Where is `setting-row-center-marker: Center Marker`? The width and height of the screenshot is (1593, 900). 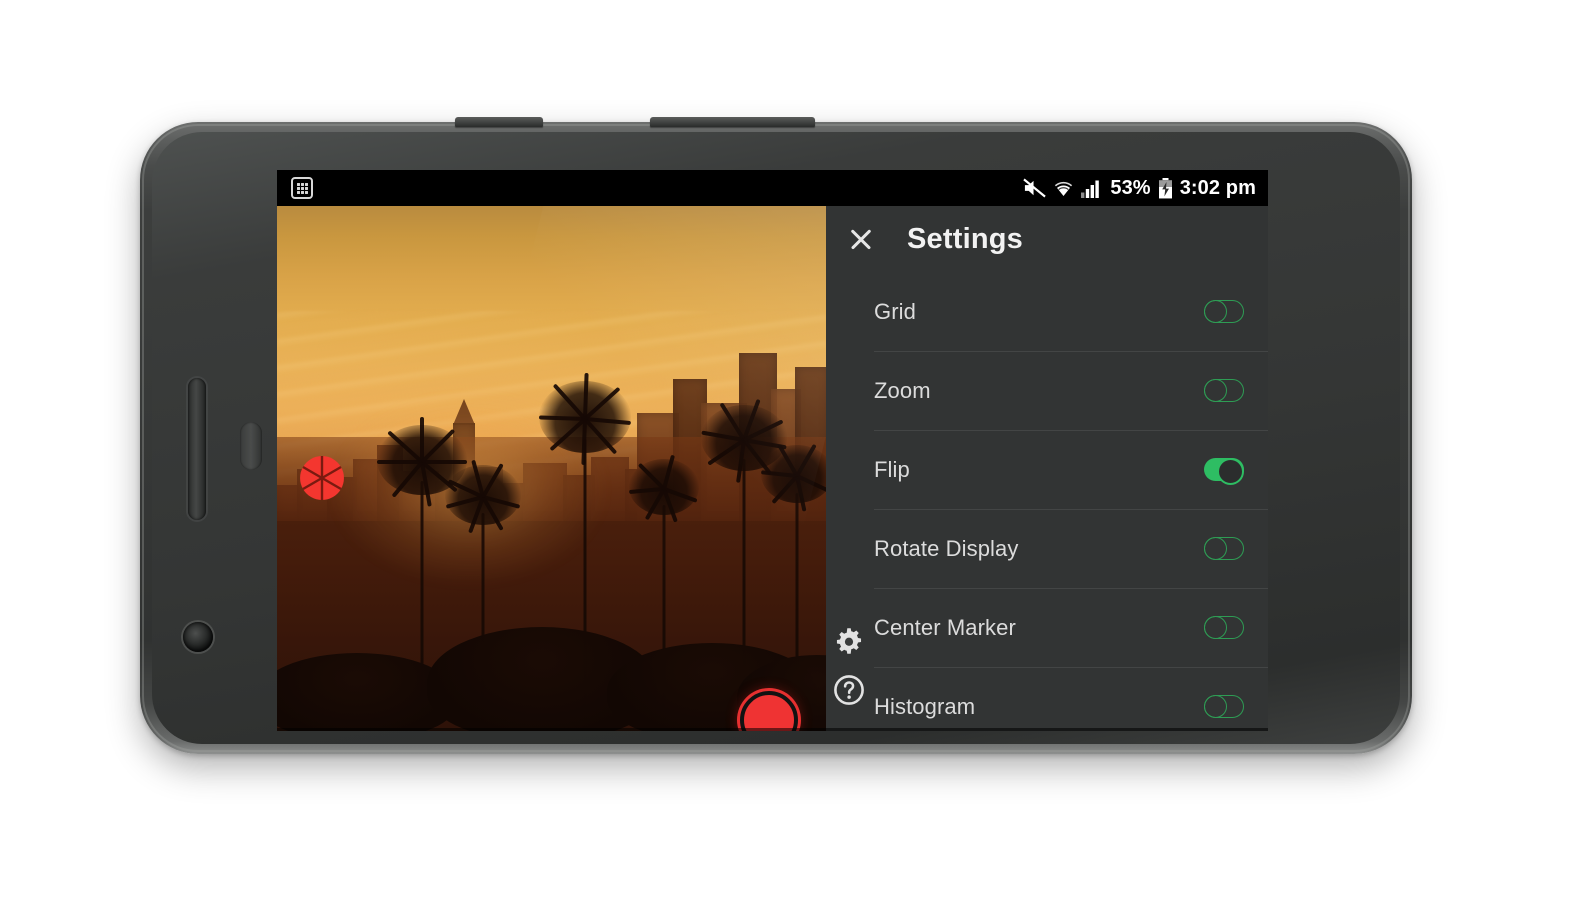
setting-row-center-marker: Center Marker is located at coordinates (1047, 627).